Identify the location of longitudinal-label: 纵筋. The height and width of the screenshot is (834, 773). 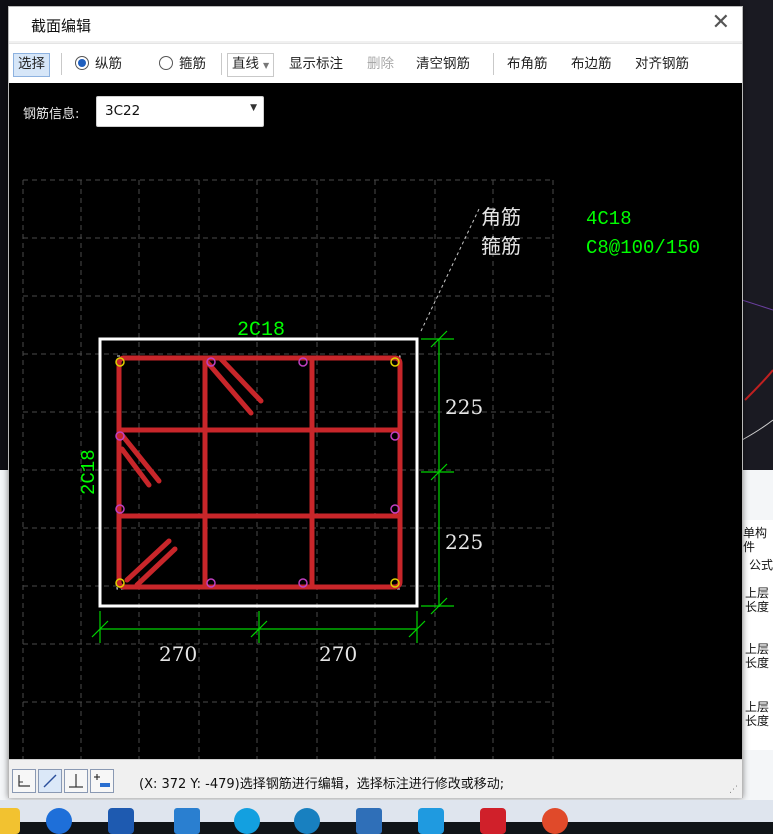
(108, 64).